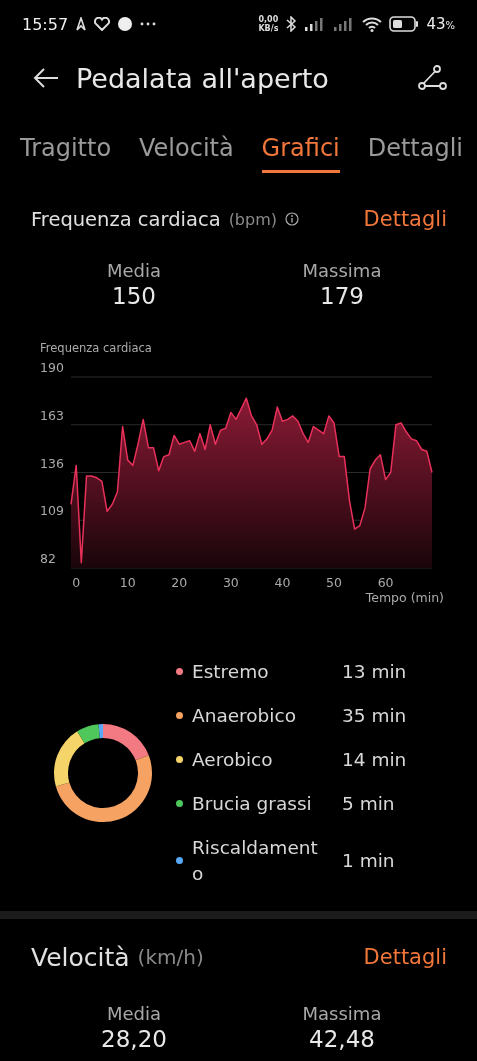 The height and width of the screenshot is (1061, 477). Describe the element at coordinates (134, 1039) in the screenshot. I see `stat-value: 28,20` at that location.